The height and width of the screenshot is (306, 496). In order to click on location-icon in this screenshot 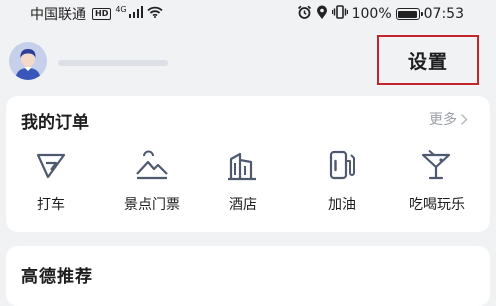, I will do `click(322, 14)`.